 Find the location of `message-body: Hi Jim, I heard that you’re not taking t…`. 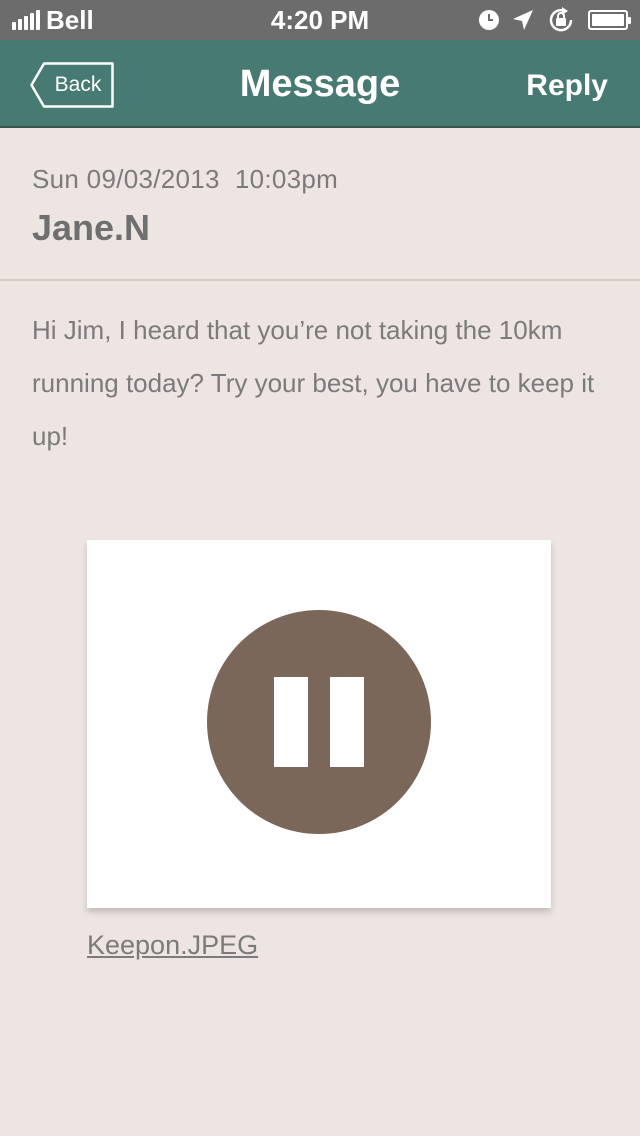

message-body: Hi Jim, I heard that you’re not taking t… is located at coordinates (313, 383).